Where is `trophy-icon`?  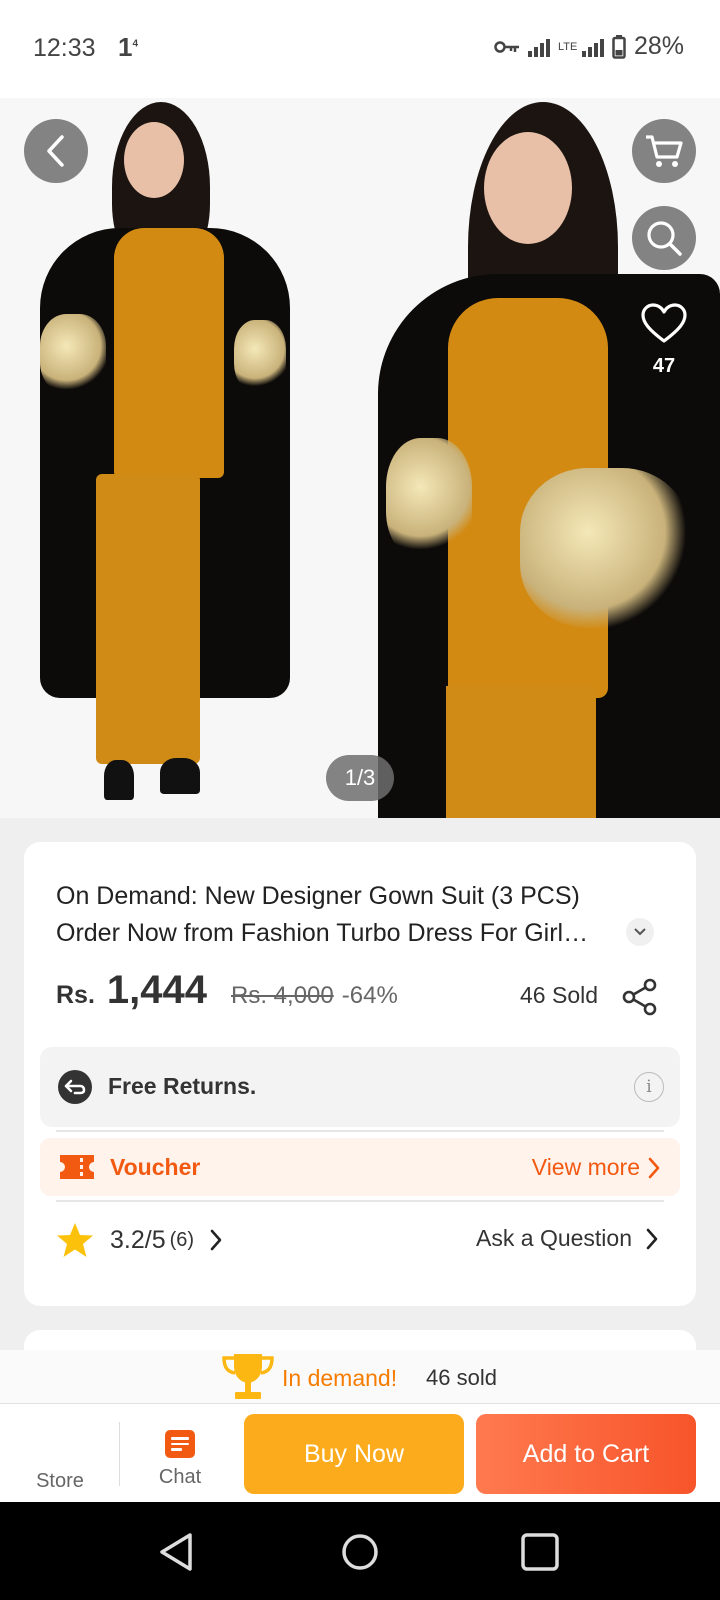
trophy-icon is located at coordinates (248, 1376).